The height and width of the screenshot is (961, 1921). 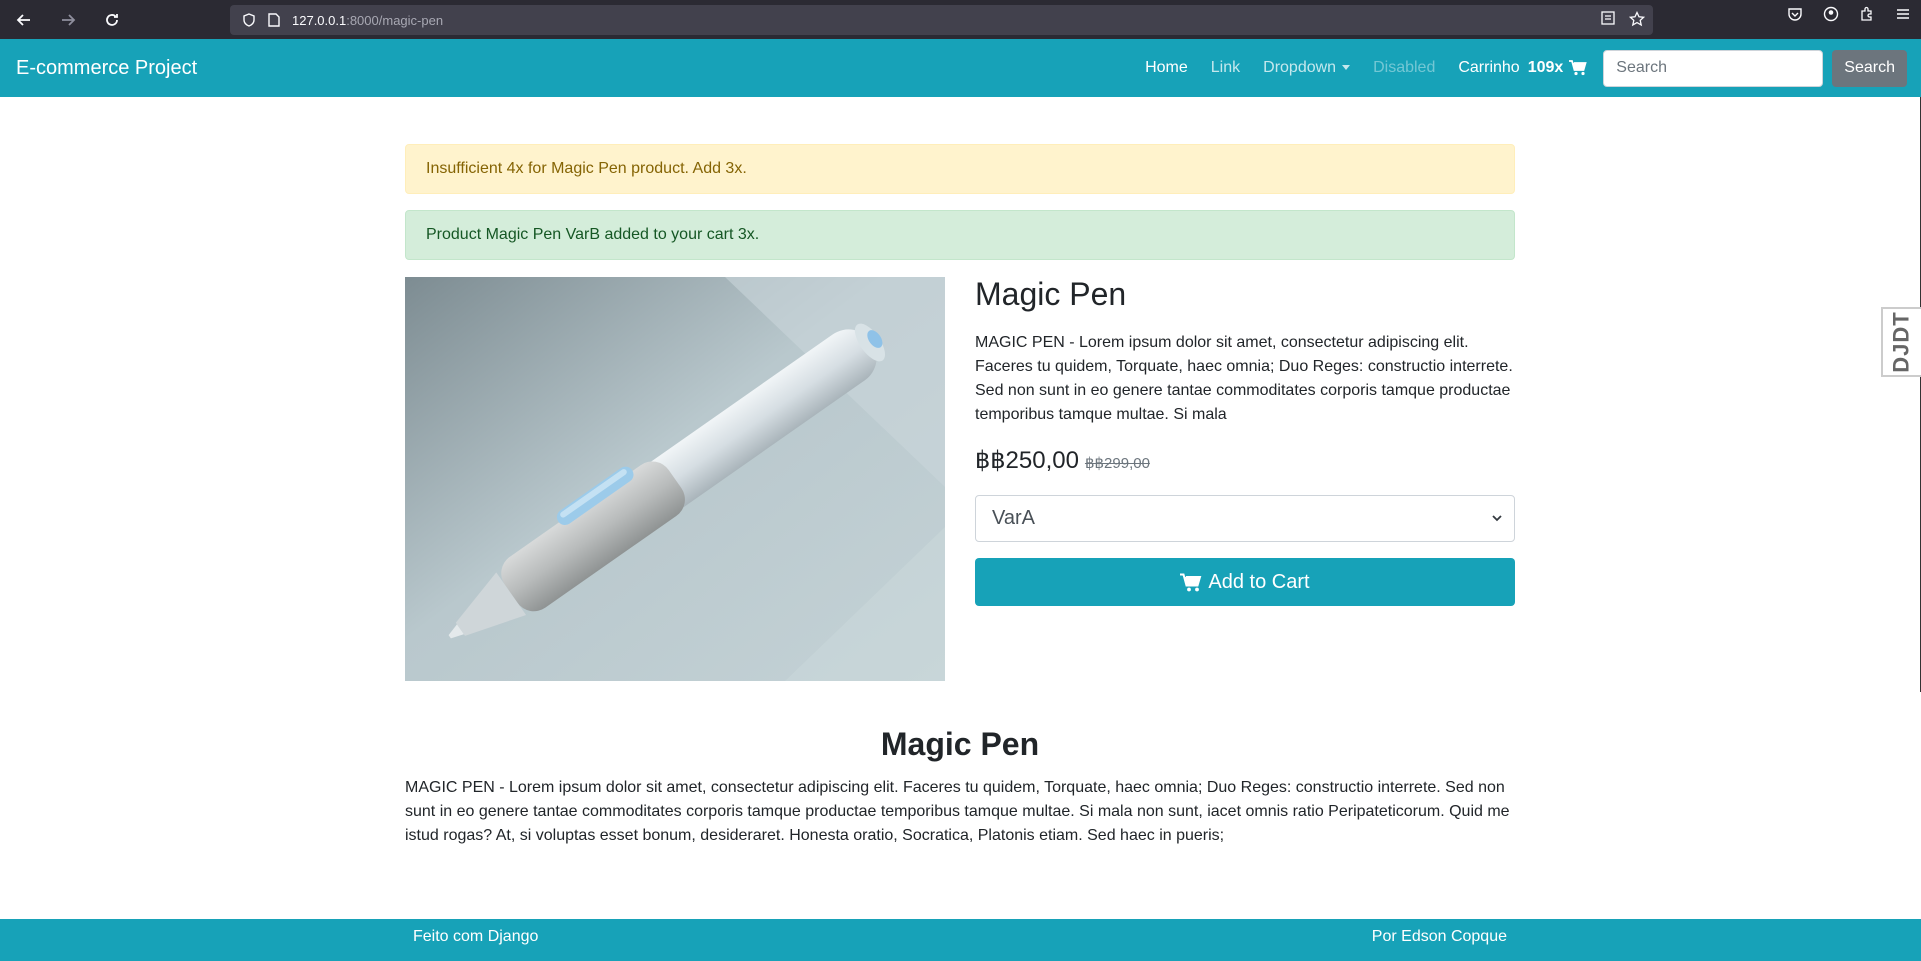 I want to click on product-image, so click(x=675, y=479).